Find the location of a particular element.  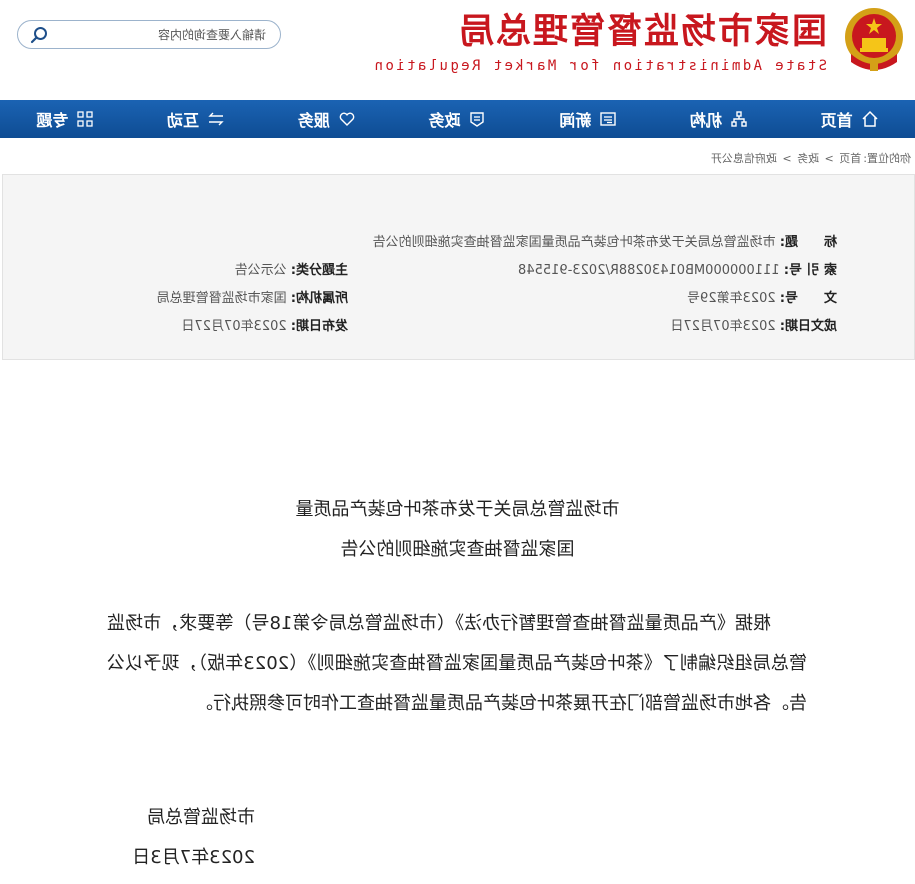

nav-label-home: 首页 is located at coordinates (836, 120).